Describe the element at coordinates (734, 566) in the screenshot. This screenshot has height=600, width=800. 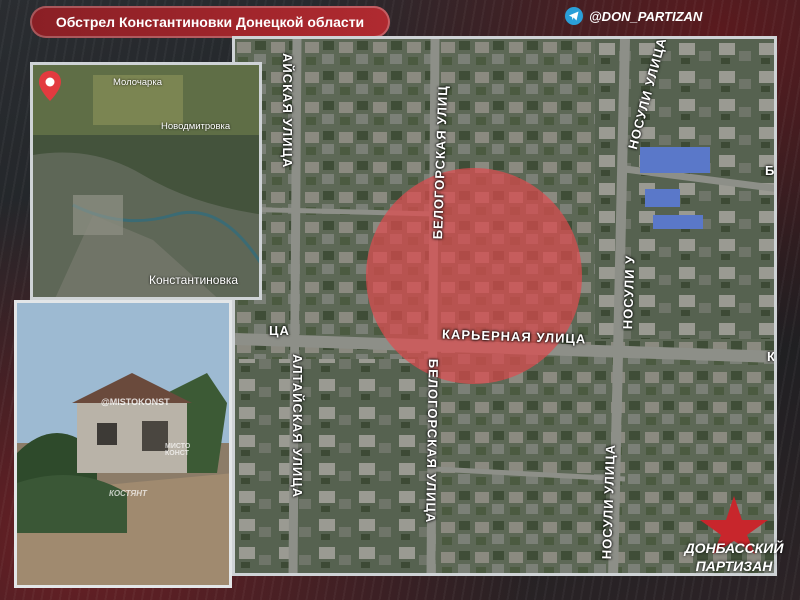
I see `logo-text-line2: ПАРТИЗАН` at that location.